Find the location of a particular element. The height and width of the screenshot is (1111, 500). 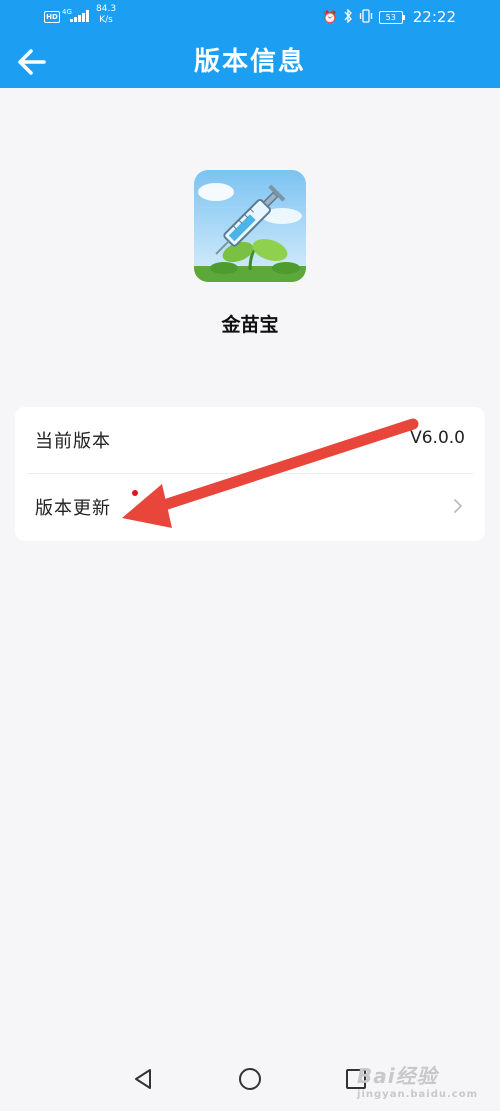

update-badge is located at coordinates (135, 493).